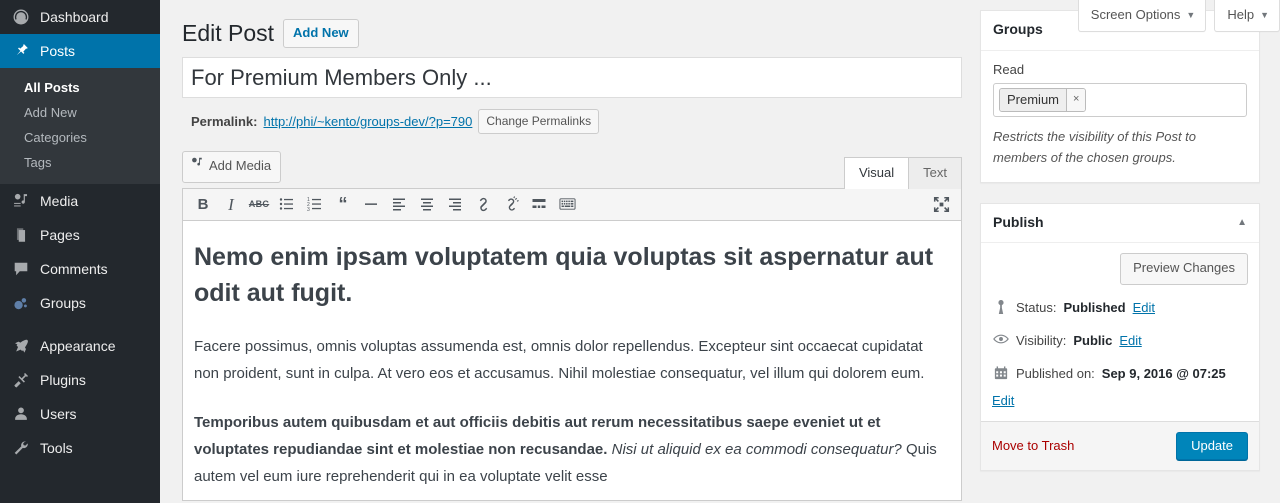 The width and height of the screenshot is (1280, 503). I want to click on italic-icon: I, so click(231, 204).